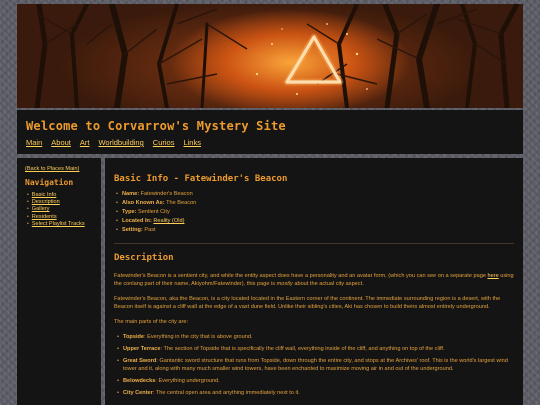 This screenshot has width=540, height=405. Describe the element at coordinates (134, 337) in the screenshot. I see `part-label: Topside` at that location.